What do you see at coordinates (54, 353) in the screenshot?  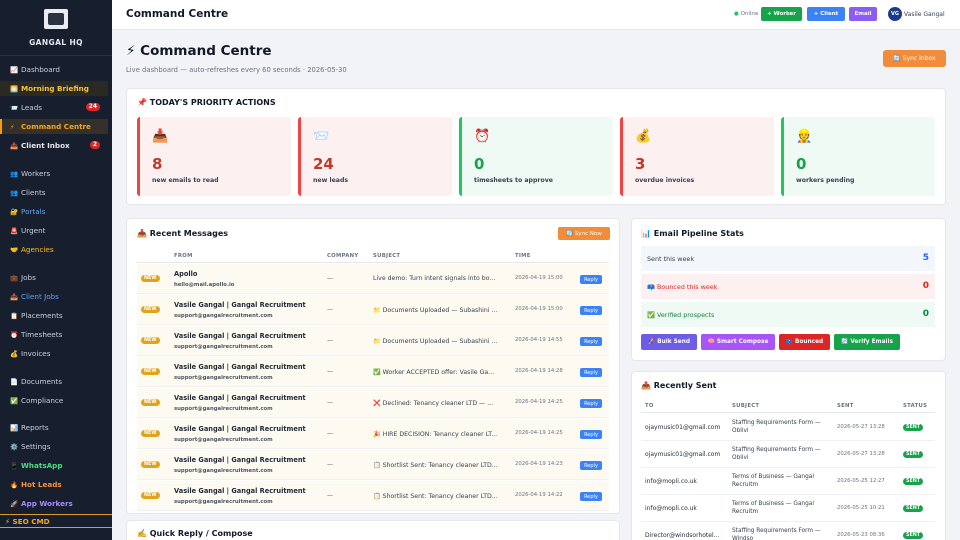 I see `sidebar-item-invoices: 💰 Invoices` at bounding box center [54, 353].